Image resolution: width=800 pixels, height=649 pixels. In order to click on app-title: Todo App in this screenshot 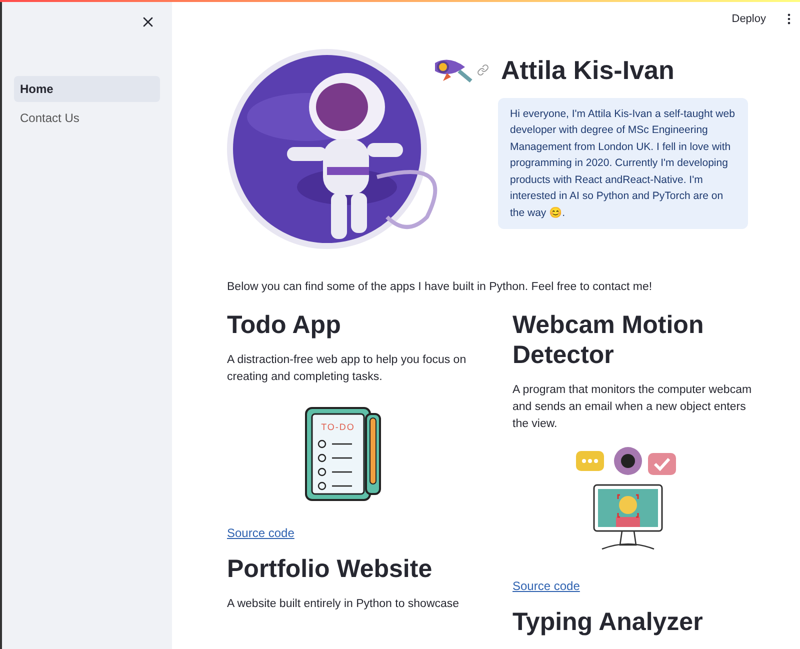, I will do `click(284, 325)`.